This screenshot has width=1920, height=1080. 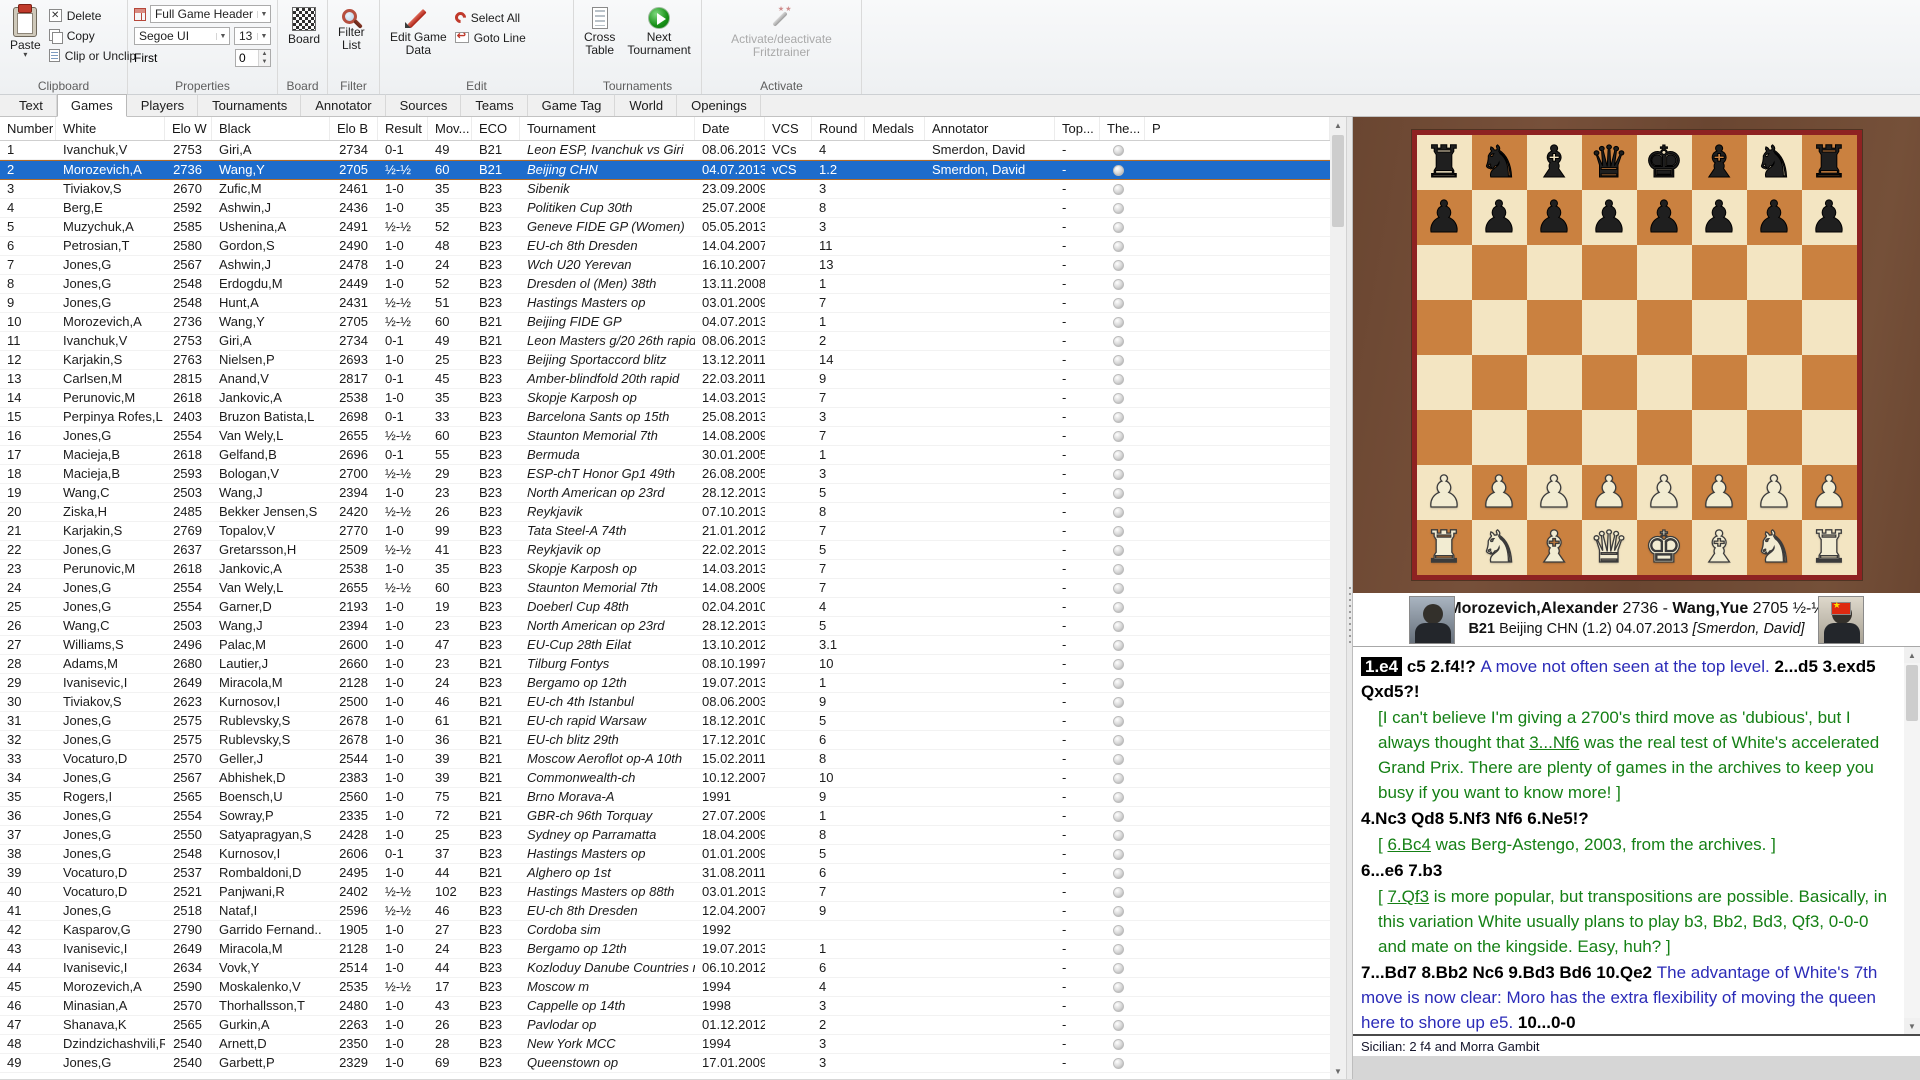 I want to click on tab-annotator: Annotator, so click(x=343, y=105).